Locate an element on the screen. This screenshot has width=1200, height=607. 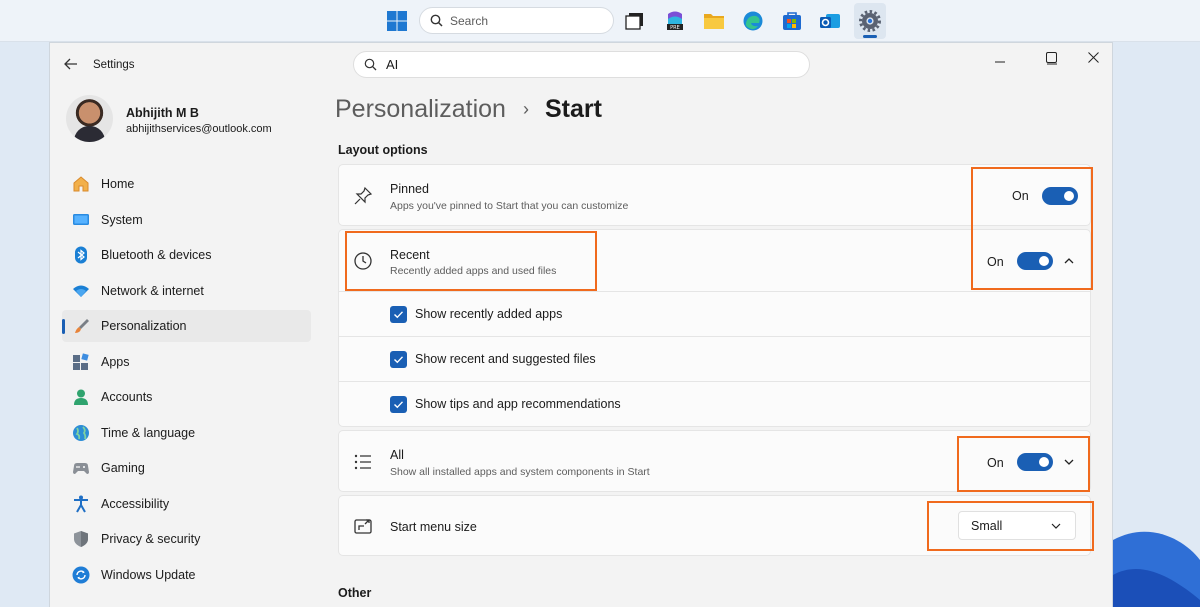
apps-icon is located at coordinates (81, 361).